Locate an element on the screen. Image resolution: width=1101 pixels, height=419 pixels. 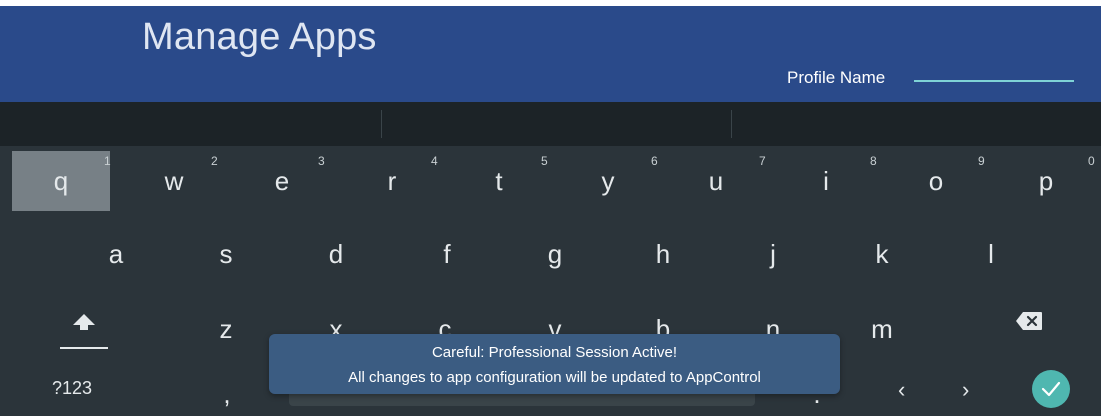
key-g: g is located at coordinates (555, 254).